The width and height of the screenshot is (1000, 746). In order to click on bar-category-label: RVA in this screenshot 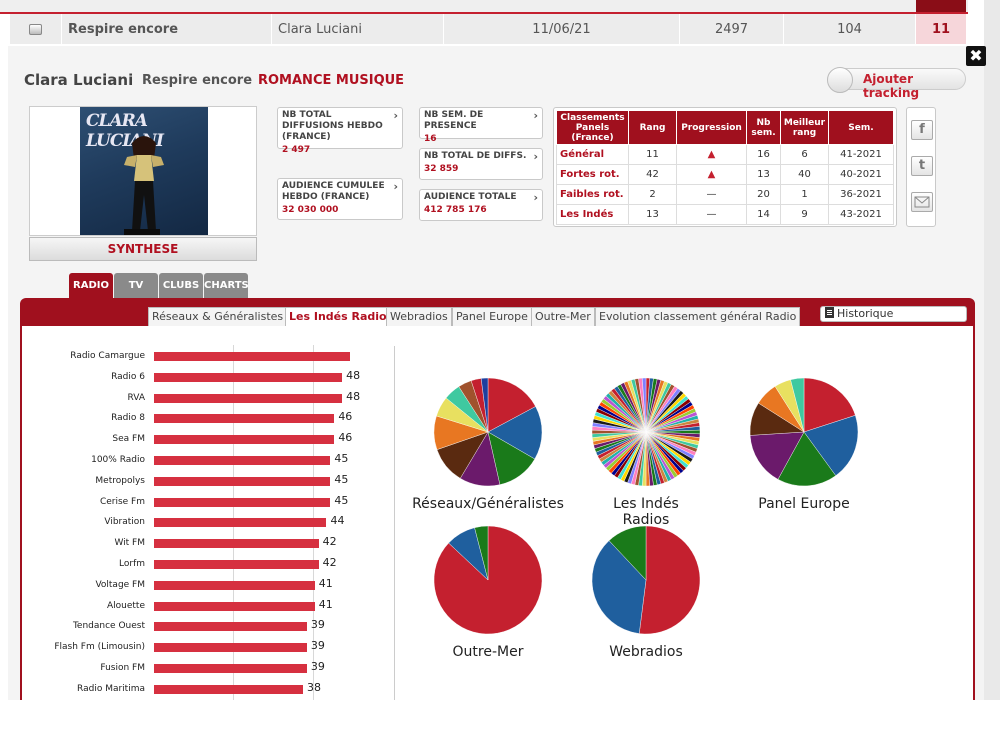, I will do `click(136, 397)`.